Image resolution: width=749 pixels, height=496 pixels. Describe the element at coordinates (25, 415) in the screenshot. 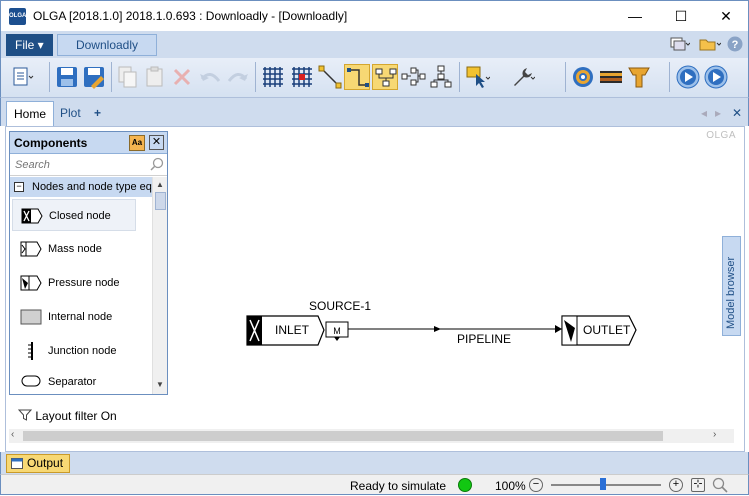

I see `filter-icon` at that location.